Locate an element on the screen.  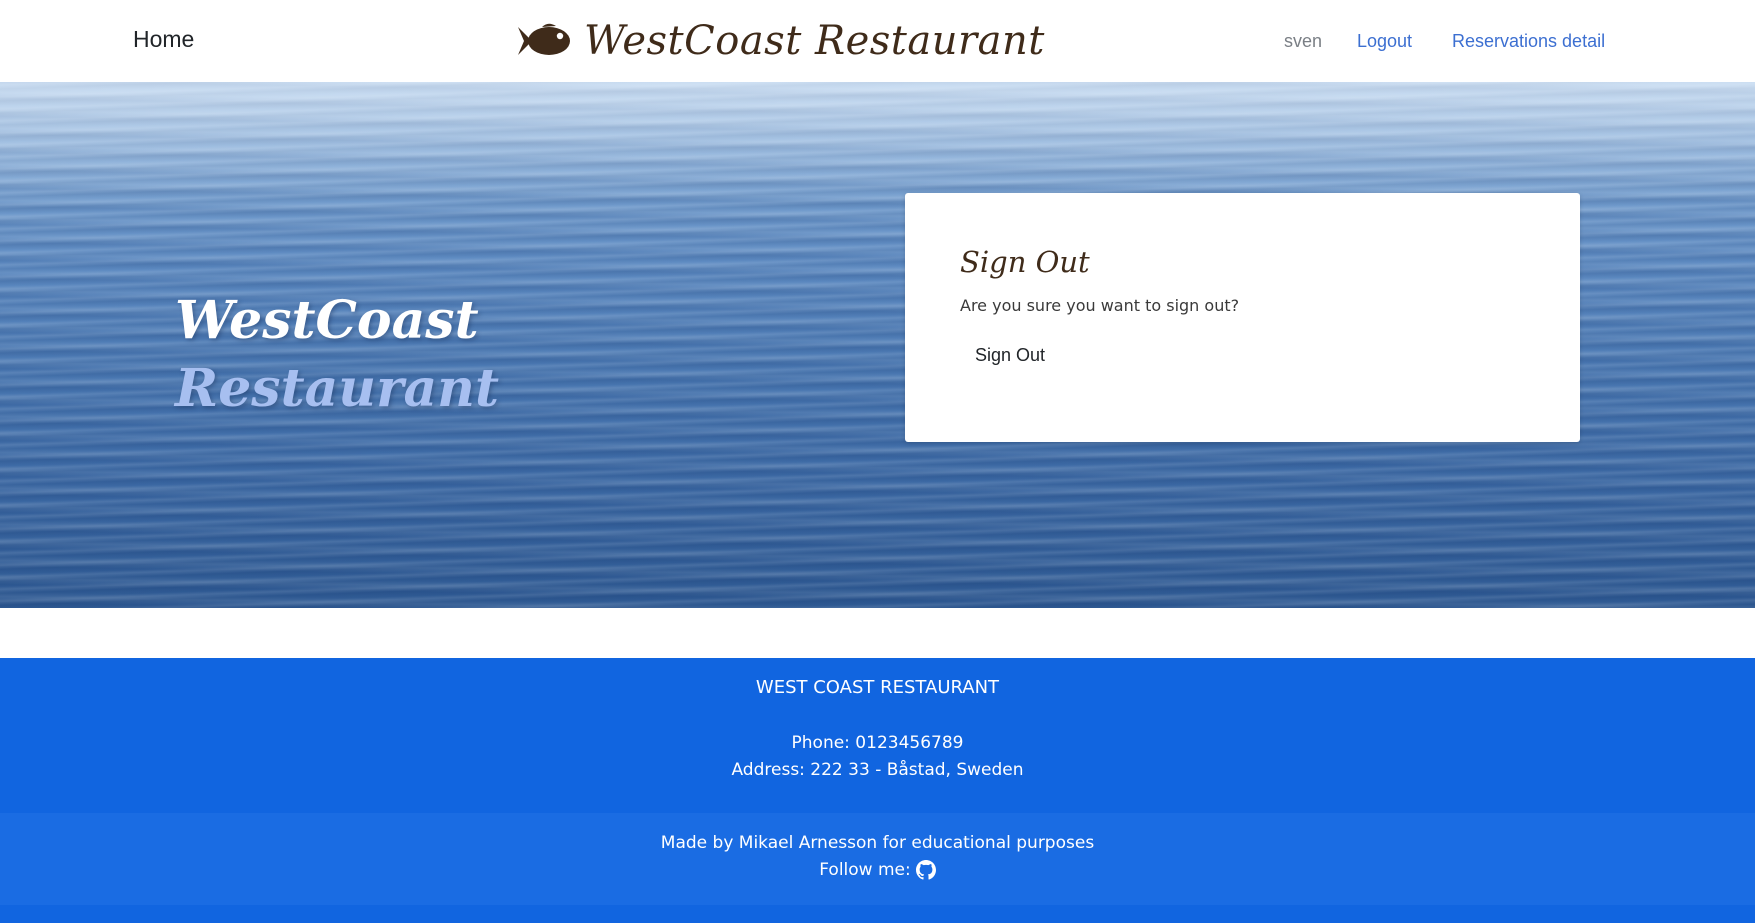
username-label: sven is located at coordinates (1303, 41).